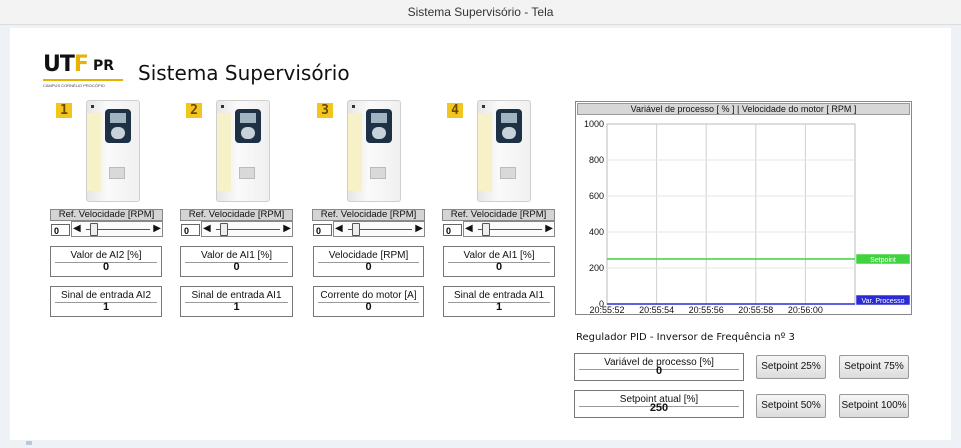 The height and width of the screenshot is (448, 961). Describe the element at coordinates (805, 310) in the screenshot. I see `x-tick-label: 20:56:00` at that location.